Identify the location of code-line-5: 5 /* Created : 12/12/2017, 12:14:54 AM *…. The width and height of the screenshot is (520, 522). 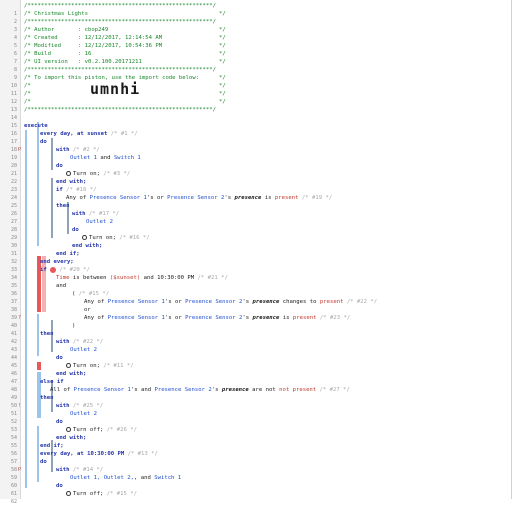
(255, 41).